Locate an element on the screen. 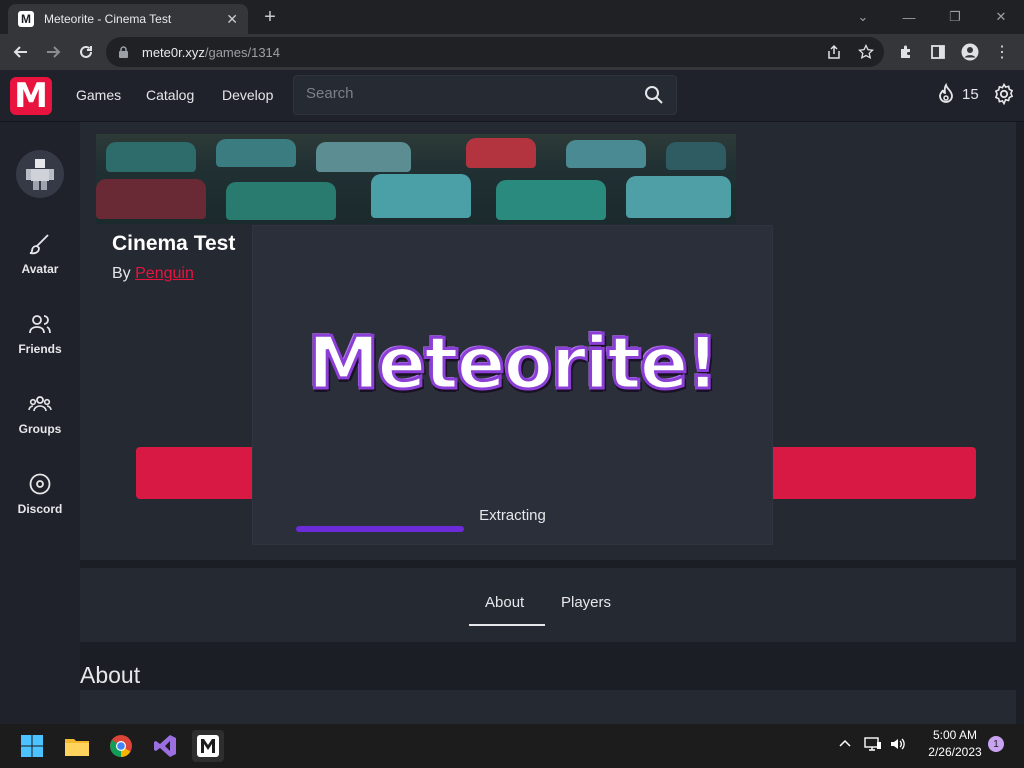  sidebar-item-discord: Discord is located at coordinates (40, 494).